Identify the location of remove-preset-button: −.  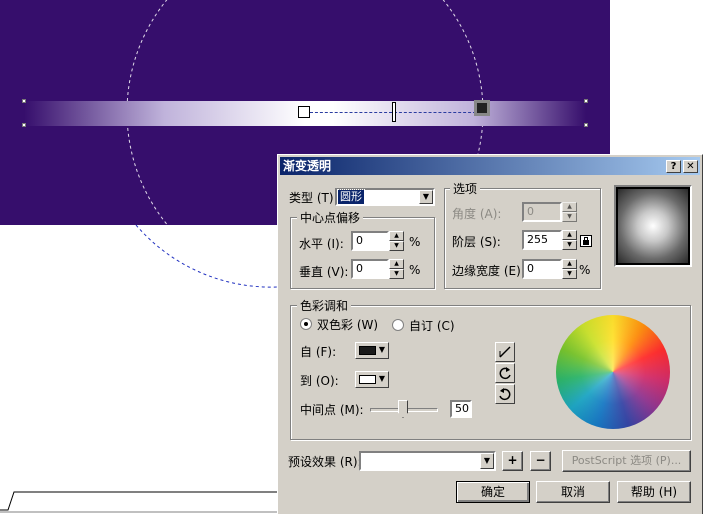
(540, 461).